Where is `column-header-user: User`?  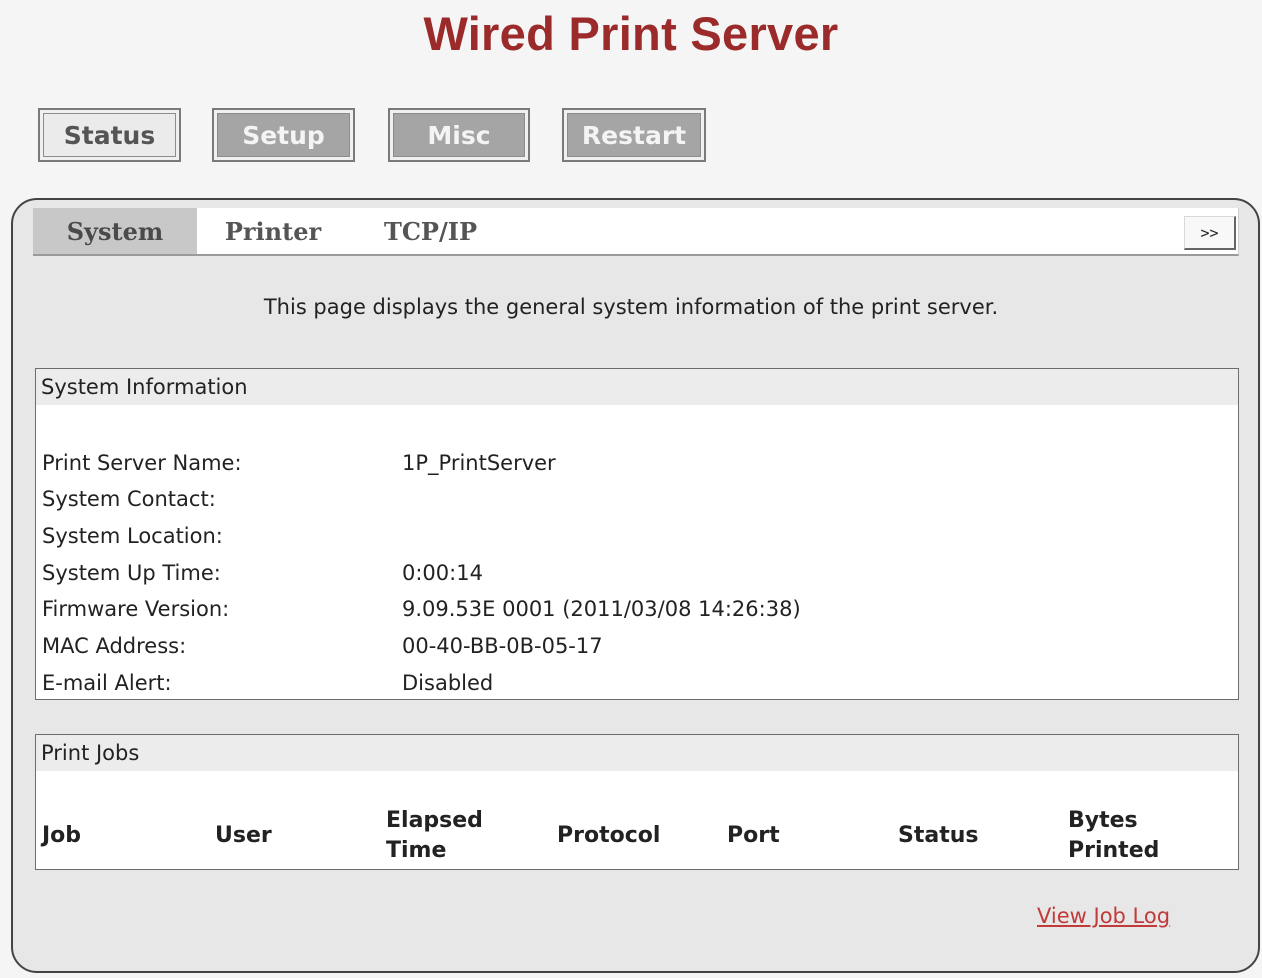 column-header-user: User is located at coordinates (243, 836).